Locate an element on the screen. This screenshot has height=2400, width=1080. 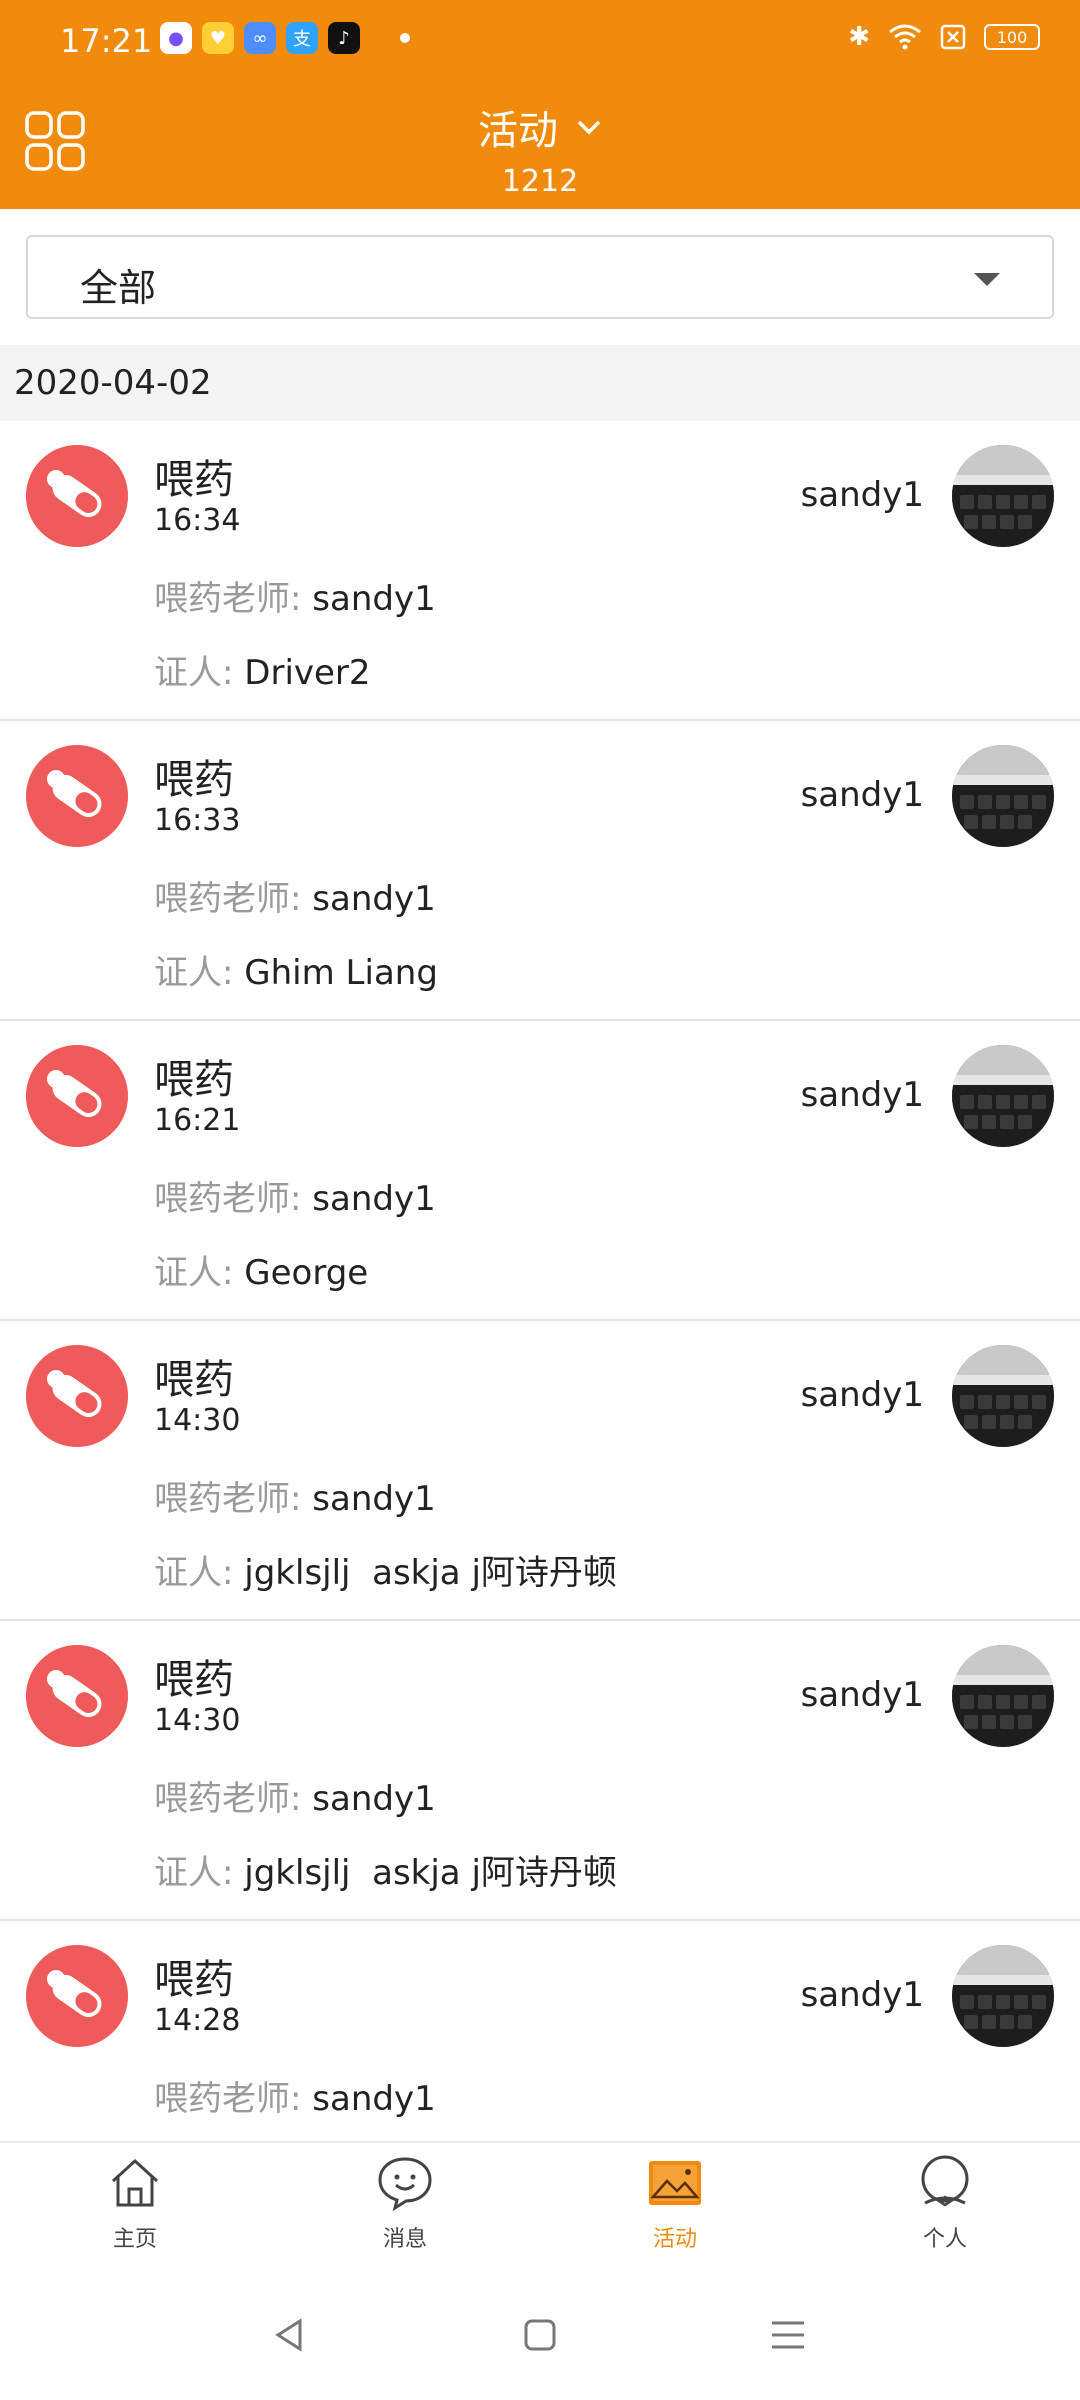
status-right: ✱ 100 is located at coordinates (944, 37).